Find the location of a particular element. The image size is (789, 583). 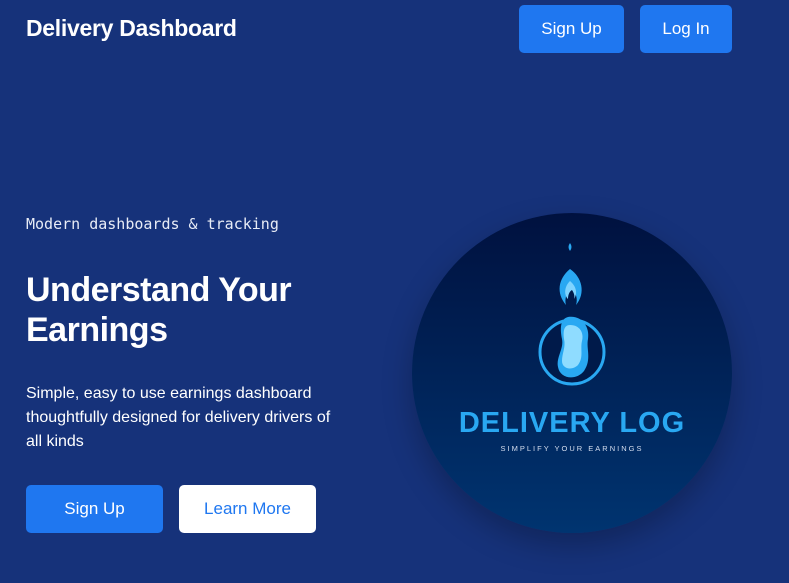

logo-subtitle: SIMPLIFY YOUR EARNINGS is located at coordinates (572, 448).